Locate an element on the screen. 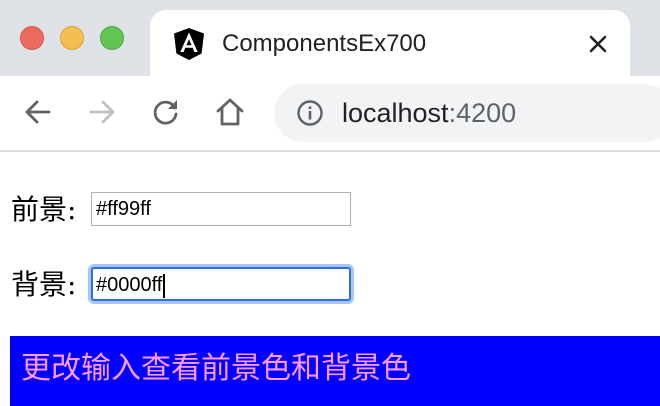  tab-close-icon is located at coordinates (598, 44).